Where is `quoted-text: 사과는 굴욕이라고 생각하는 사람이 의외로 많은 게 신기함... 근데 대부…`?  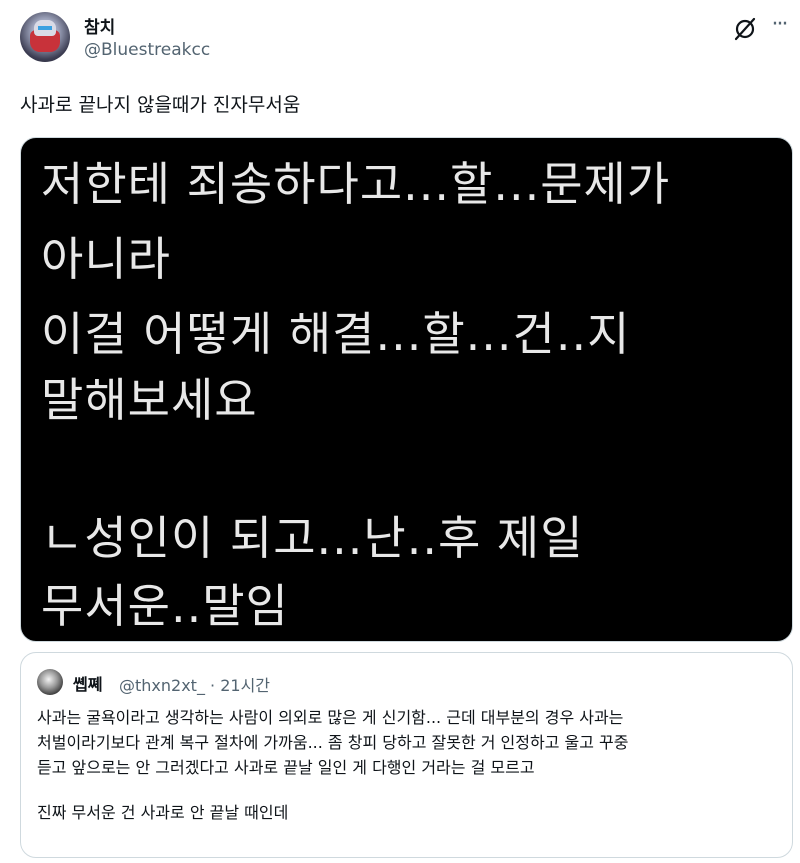
quoted-text: 사과는 굴욕이라고 생각하는 사람이 의외로 많은 게 신기함... 근데 대부… is located at coordinates (409, 765).